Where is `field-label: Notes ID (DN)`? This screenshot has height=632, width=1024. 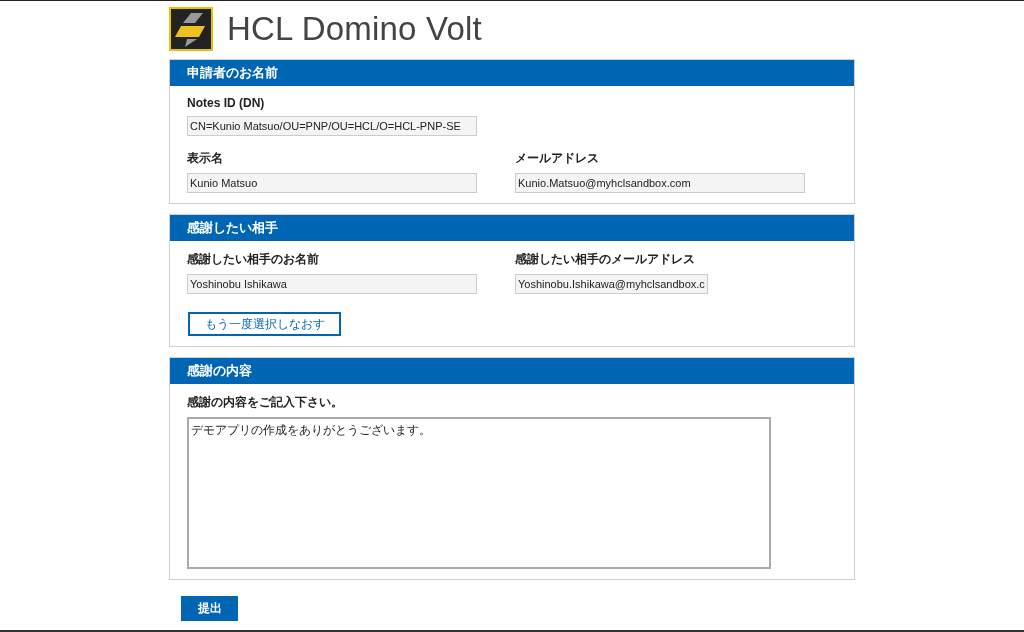 field-label: Notes ID (DN) is located at coordinates (226, 103).